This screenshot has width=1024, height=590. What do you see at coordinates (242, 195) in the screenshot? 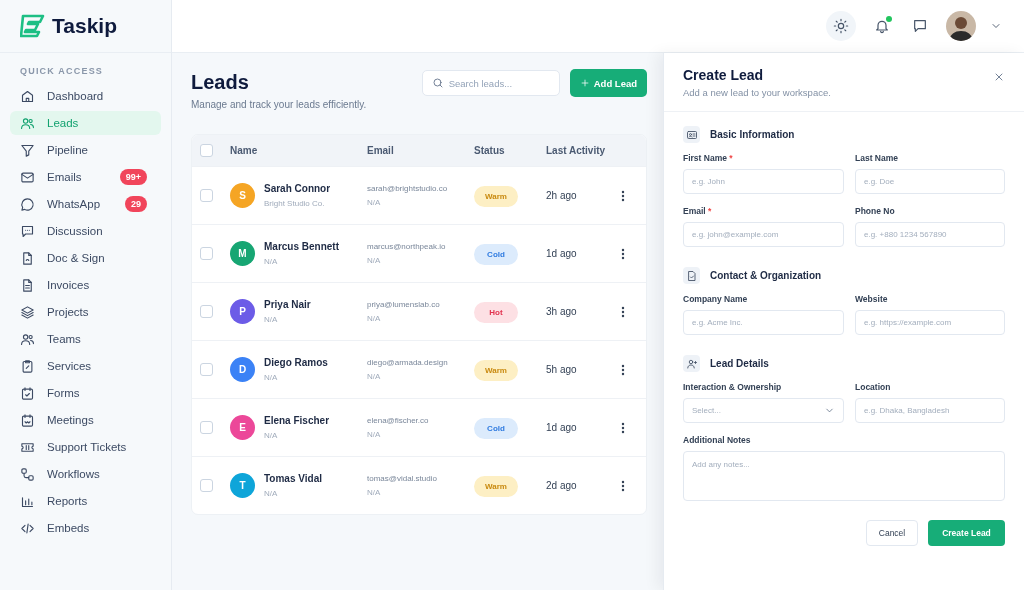
I see `avatar: S` at bounding box center [242, 195].